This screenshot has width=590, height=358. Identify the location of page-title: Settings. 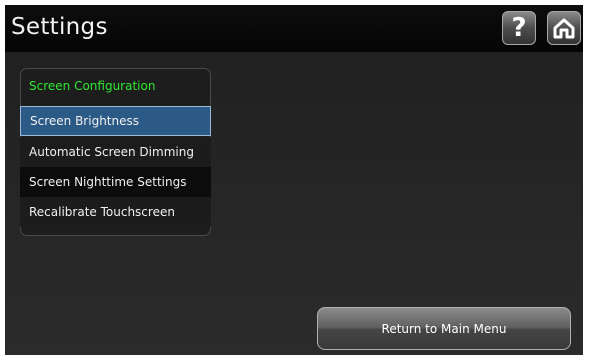
(59, 27).